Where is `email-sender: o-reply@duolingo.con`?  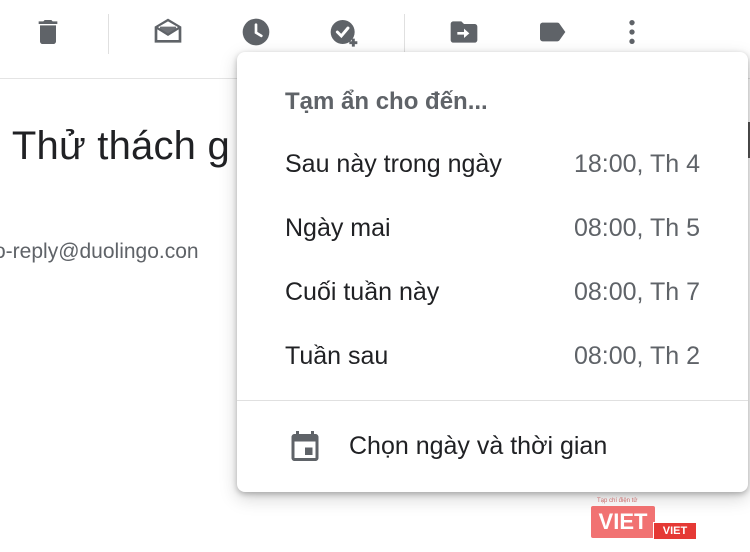
email-sender: o-reply@duolingo.con is located at coordinates (99, 251).